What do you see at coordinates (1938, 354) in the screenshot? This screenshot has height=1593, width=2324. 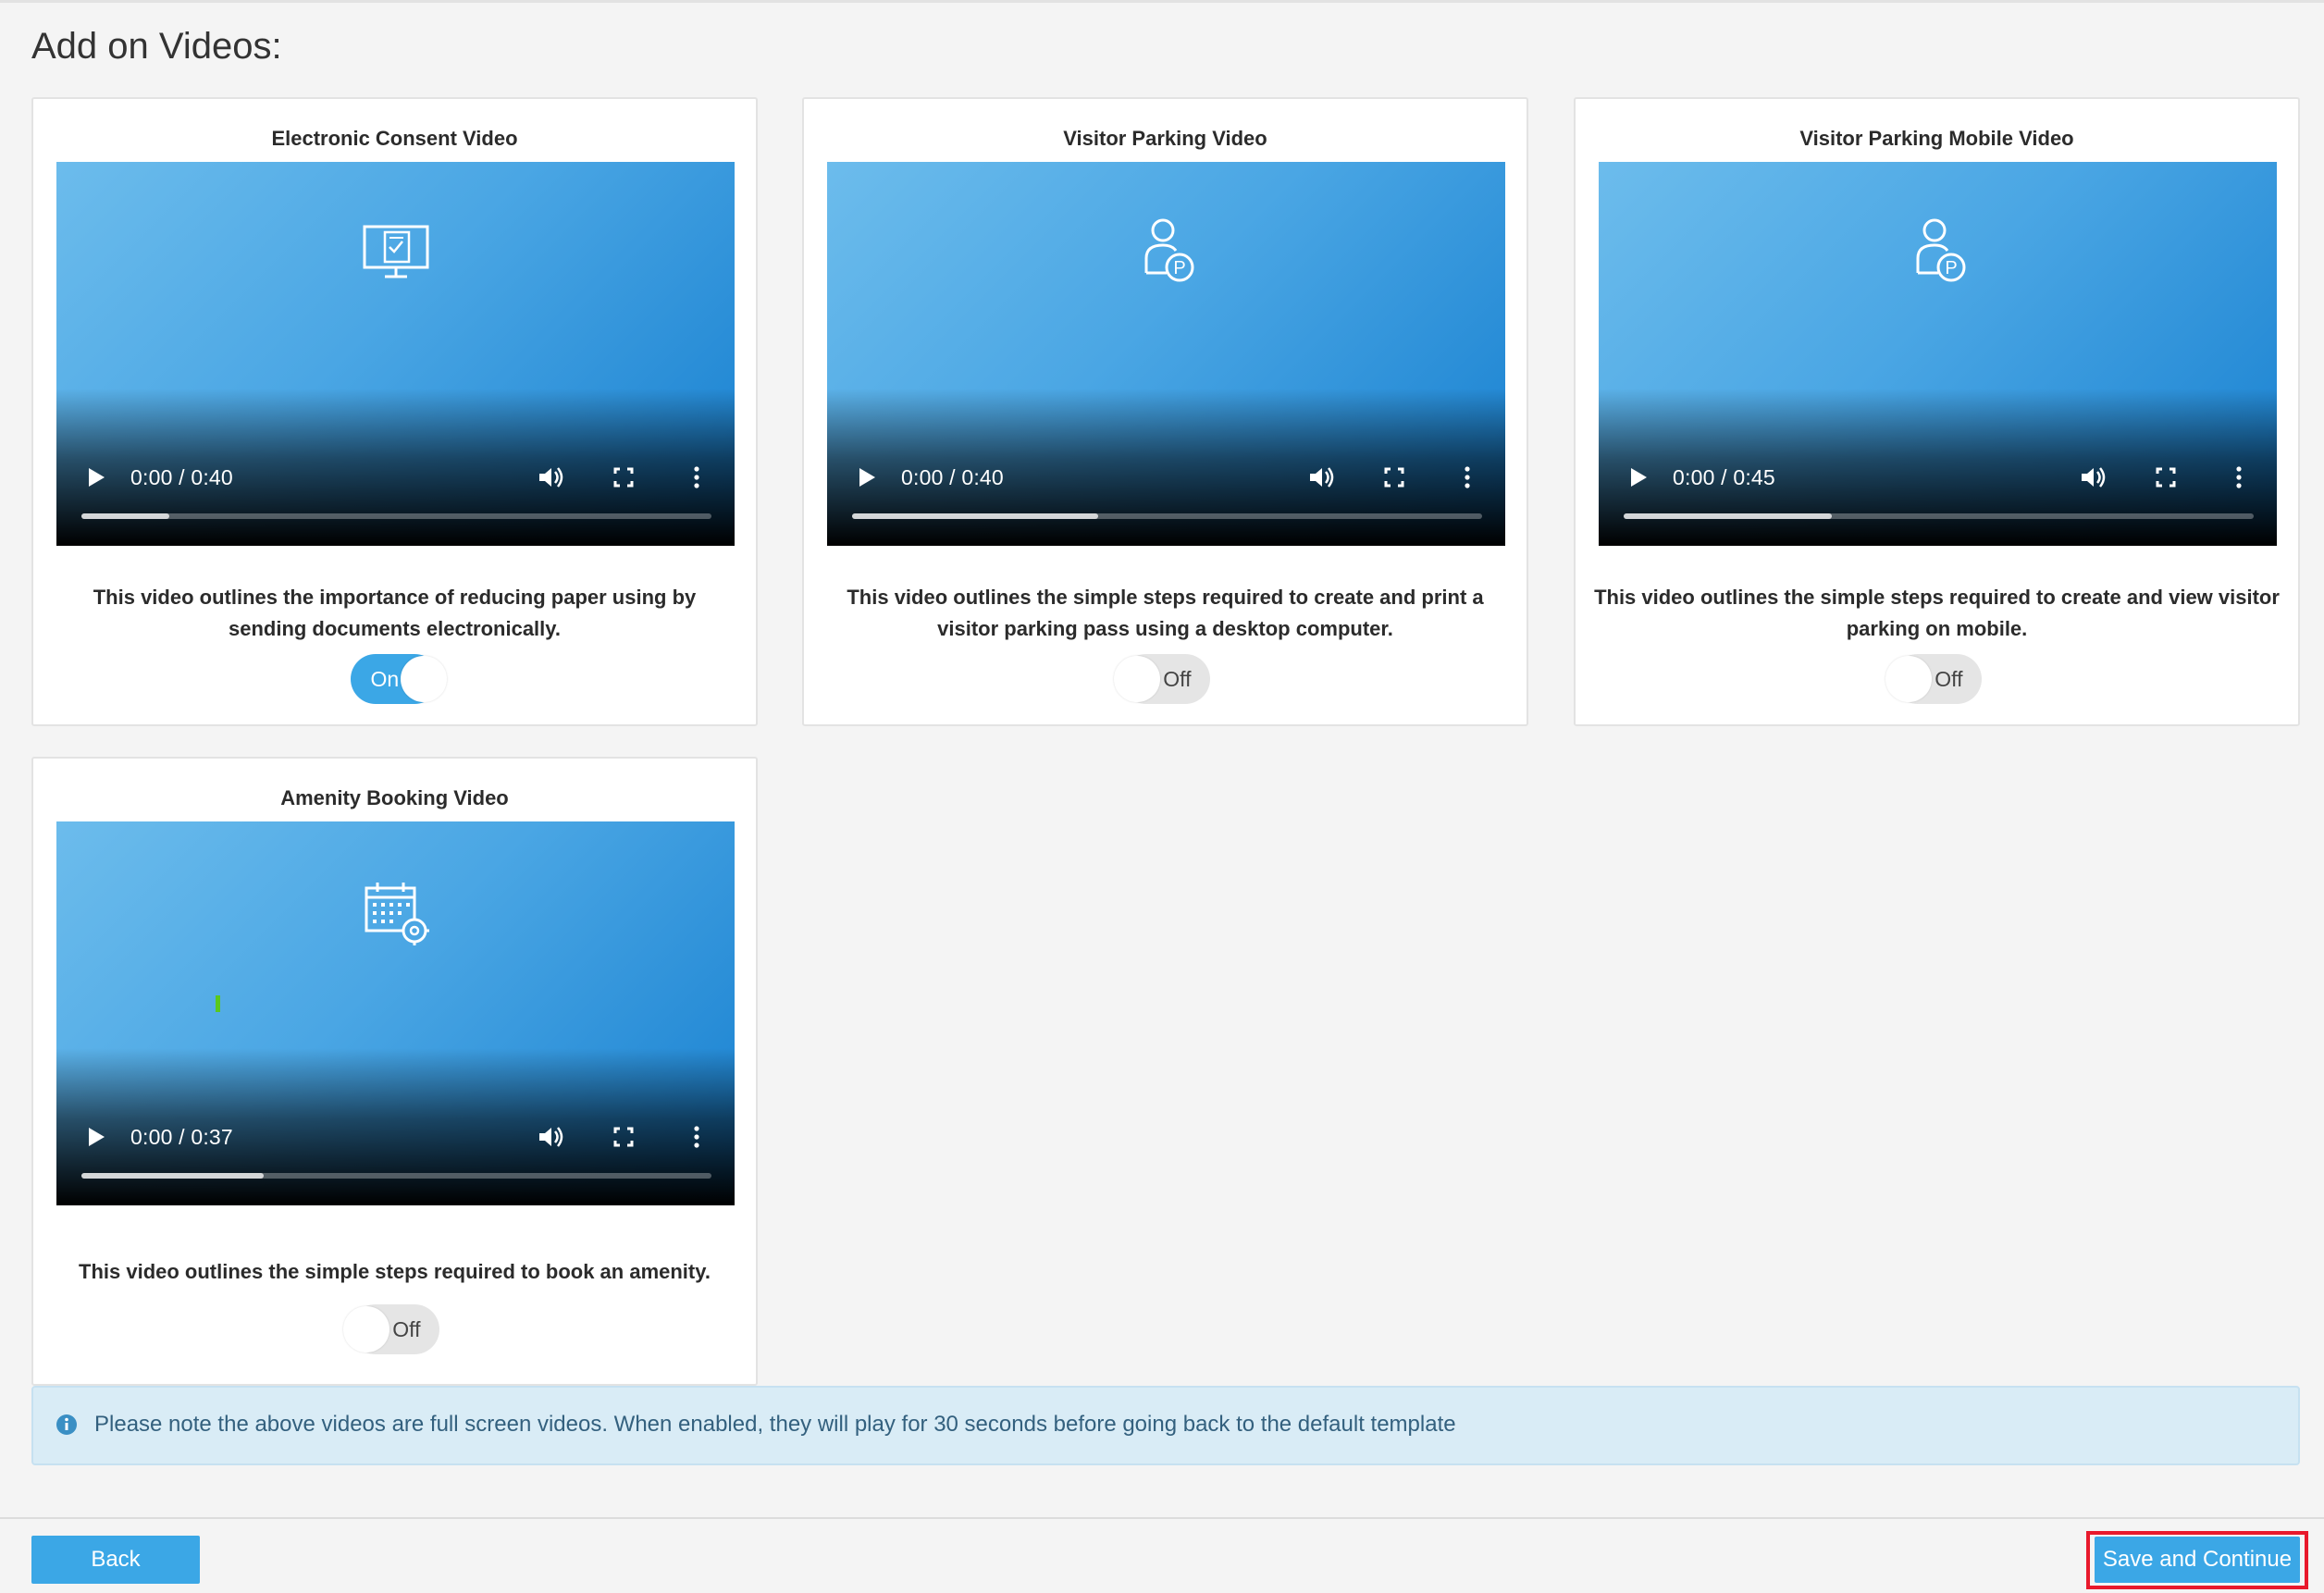 I see `video-player: P 0:00 / 0:45` at bounding box center [1938, 354].